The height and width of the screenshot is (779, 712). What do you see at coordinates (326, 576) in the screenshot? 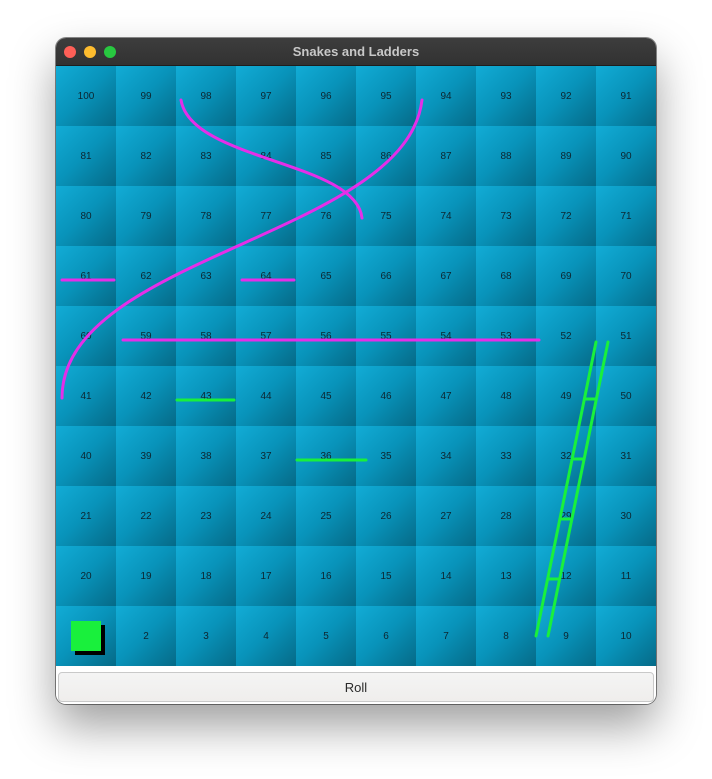
I see `board-cell: 16` at bounding box center [326, 576].